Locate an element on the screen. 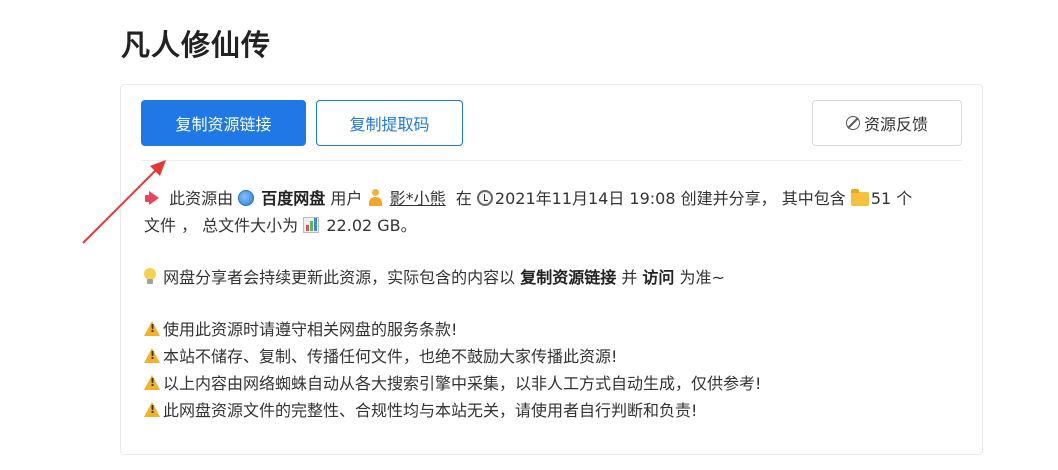  notice-bold-1: 复制资源链接 is located at coordinates (568, 277).